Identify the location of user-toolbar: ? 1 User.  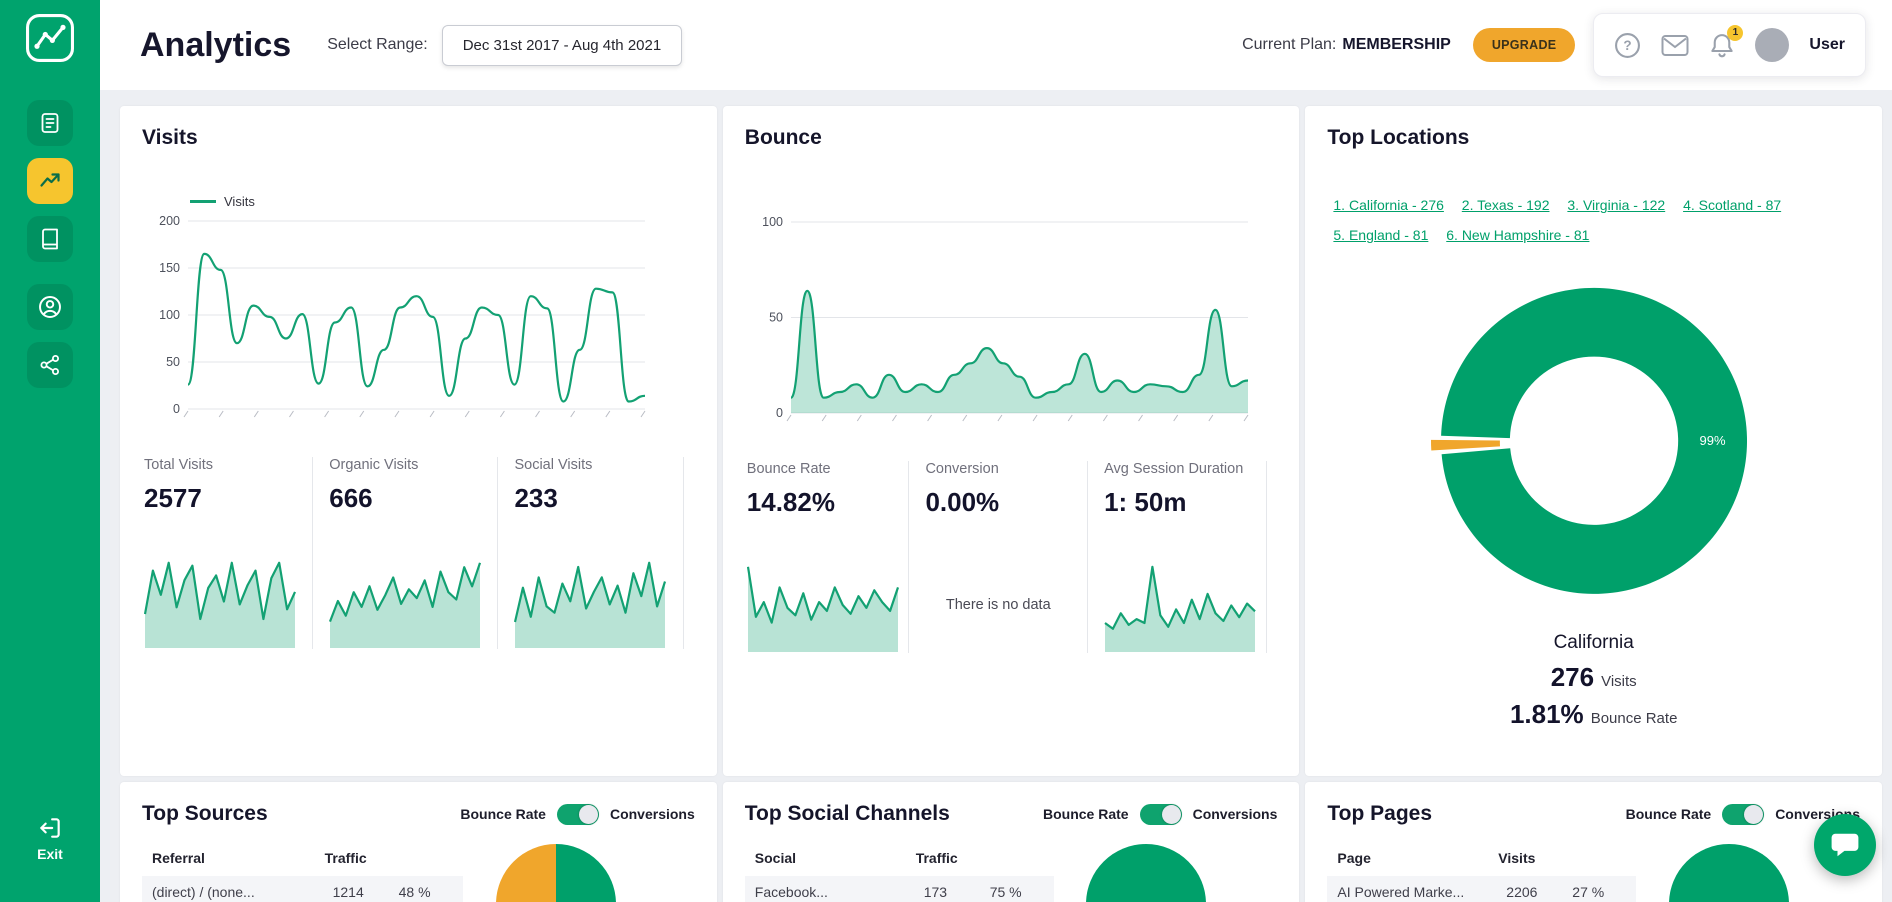
(1729, 45).